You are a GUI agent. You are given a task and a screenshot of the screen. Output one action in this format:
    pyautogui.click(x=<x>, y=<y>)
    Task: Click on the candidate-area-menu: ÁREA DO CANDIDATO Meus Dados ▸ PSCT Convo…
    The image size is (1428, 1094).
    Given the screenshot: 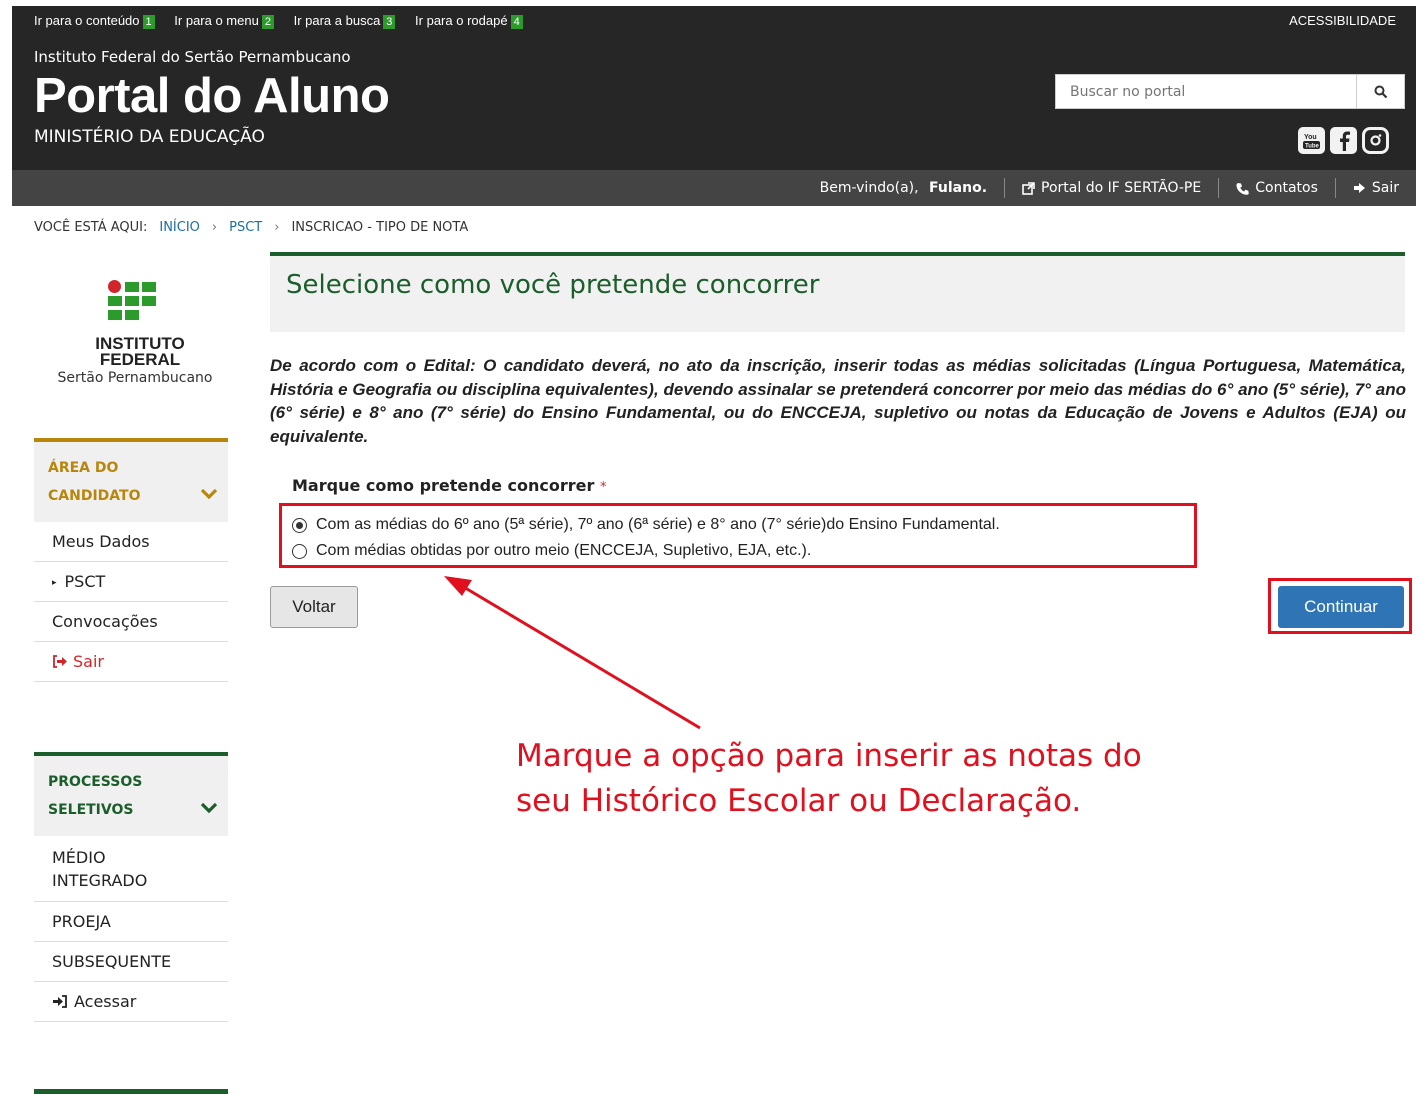 What is the action you would take?
    pyautogui.click(x=131, y=560)
    